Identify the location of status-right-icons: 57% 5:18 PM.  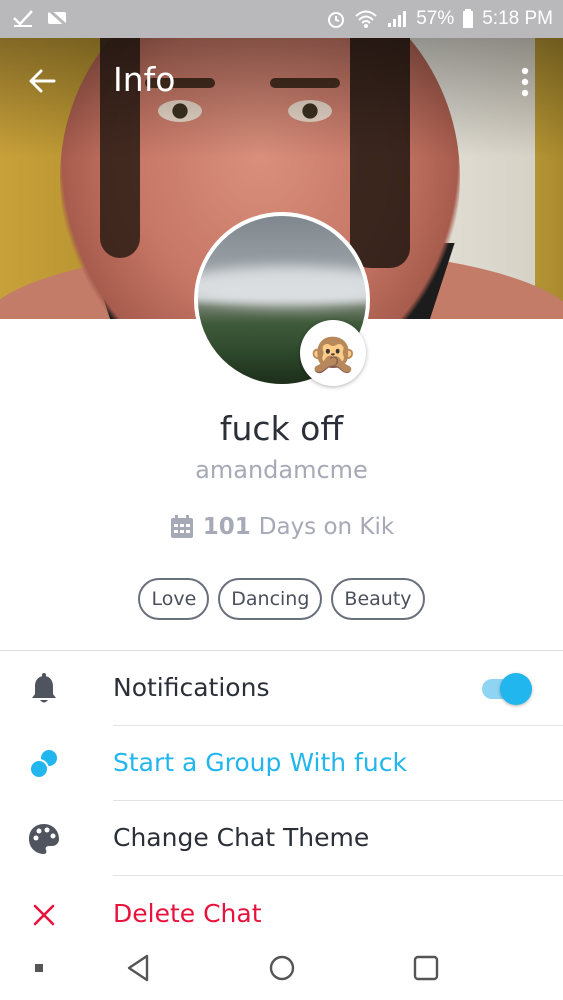
(439, 19).